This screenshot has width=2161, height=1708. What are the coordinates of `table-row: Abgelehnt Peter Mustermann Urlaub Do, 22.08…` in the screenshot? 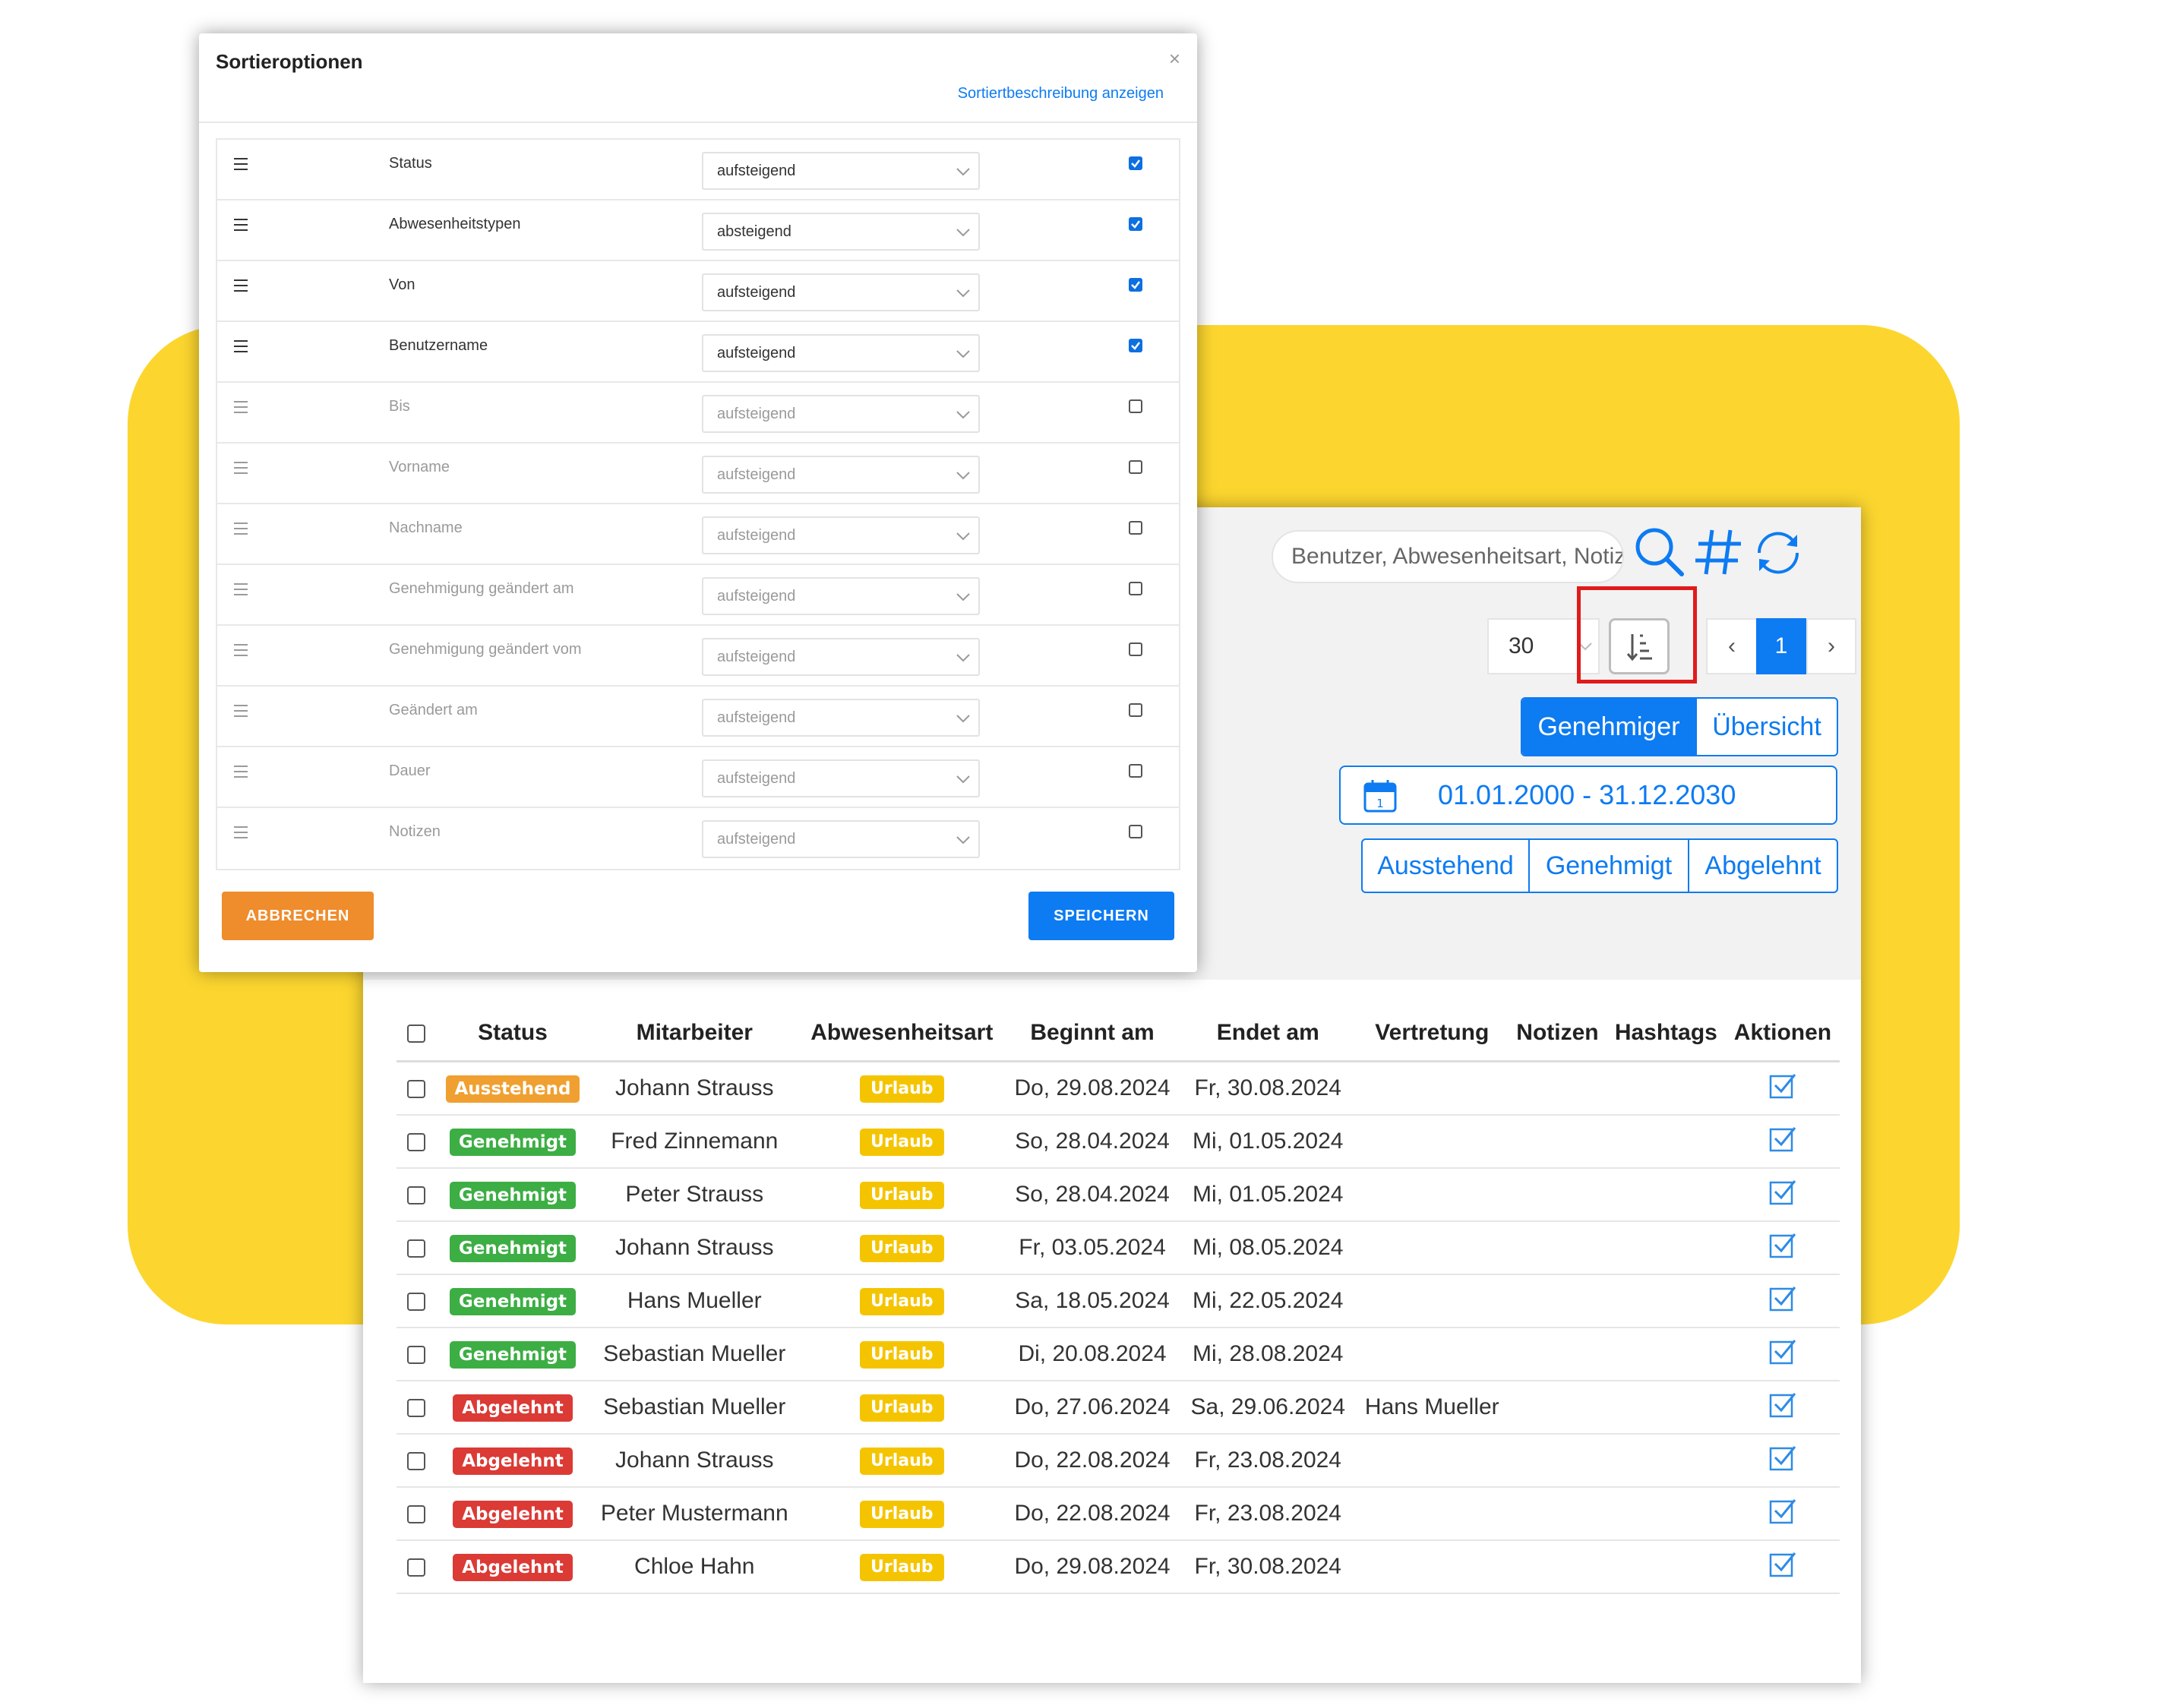 It's located at (1118, 1514).